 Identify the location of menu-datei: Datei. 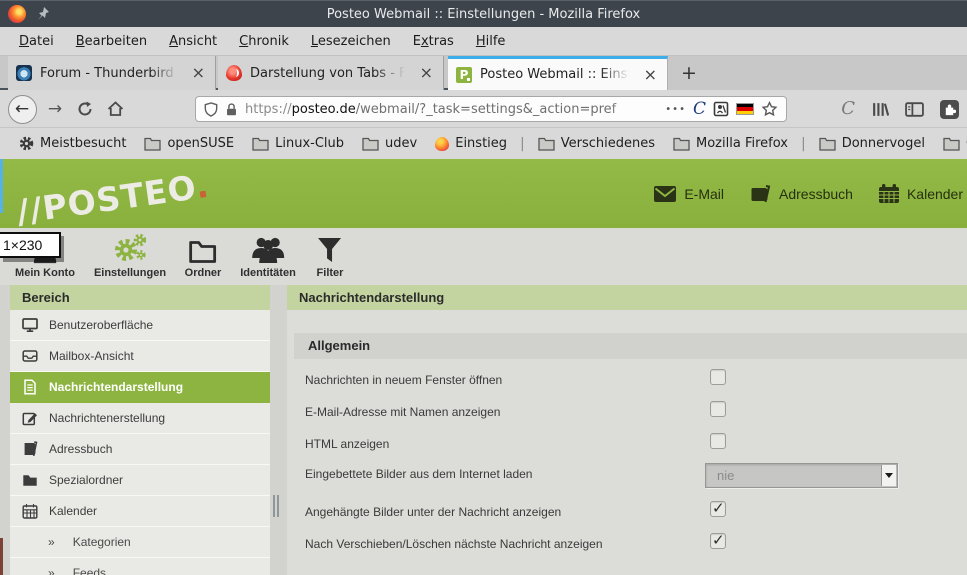
(36, 41).